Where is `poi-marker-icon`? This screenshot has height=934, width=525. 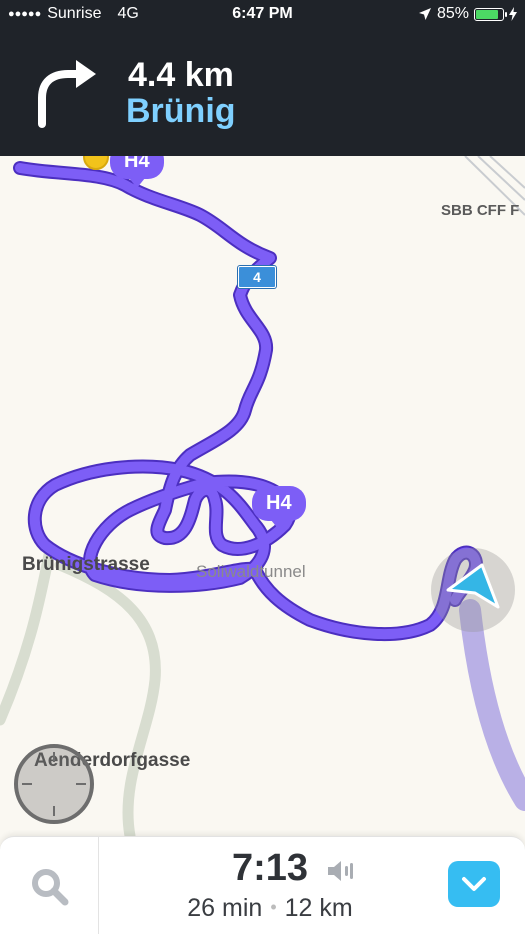
poi-marker-icon is located at coordinates (96, 163).